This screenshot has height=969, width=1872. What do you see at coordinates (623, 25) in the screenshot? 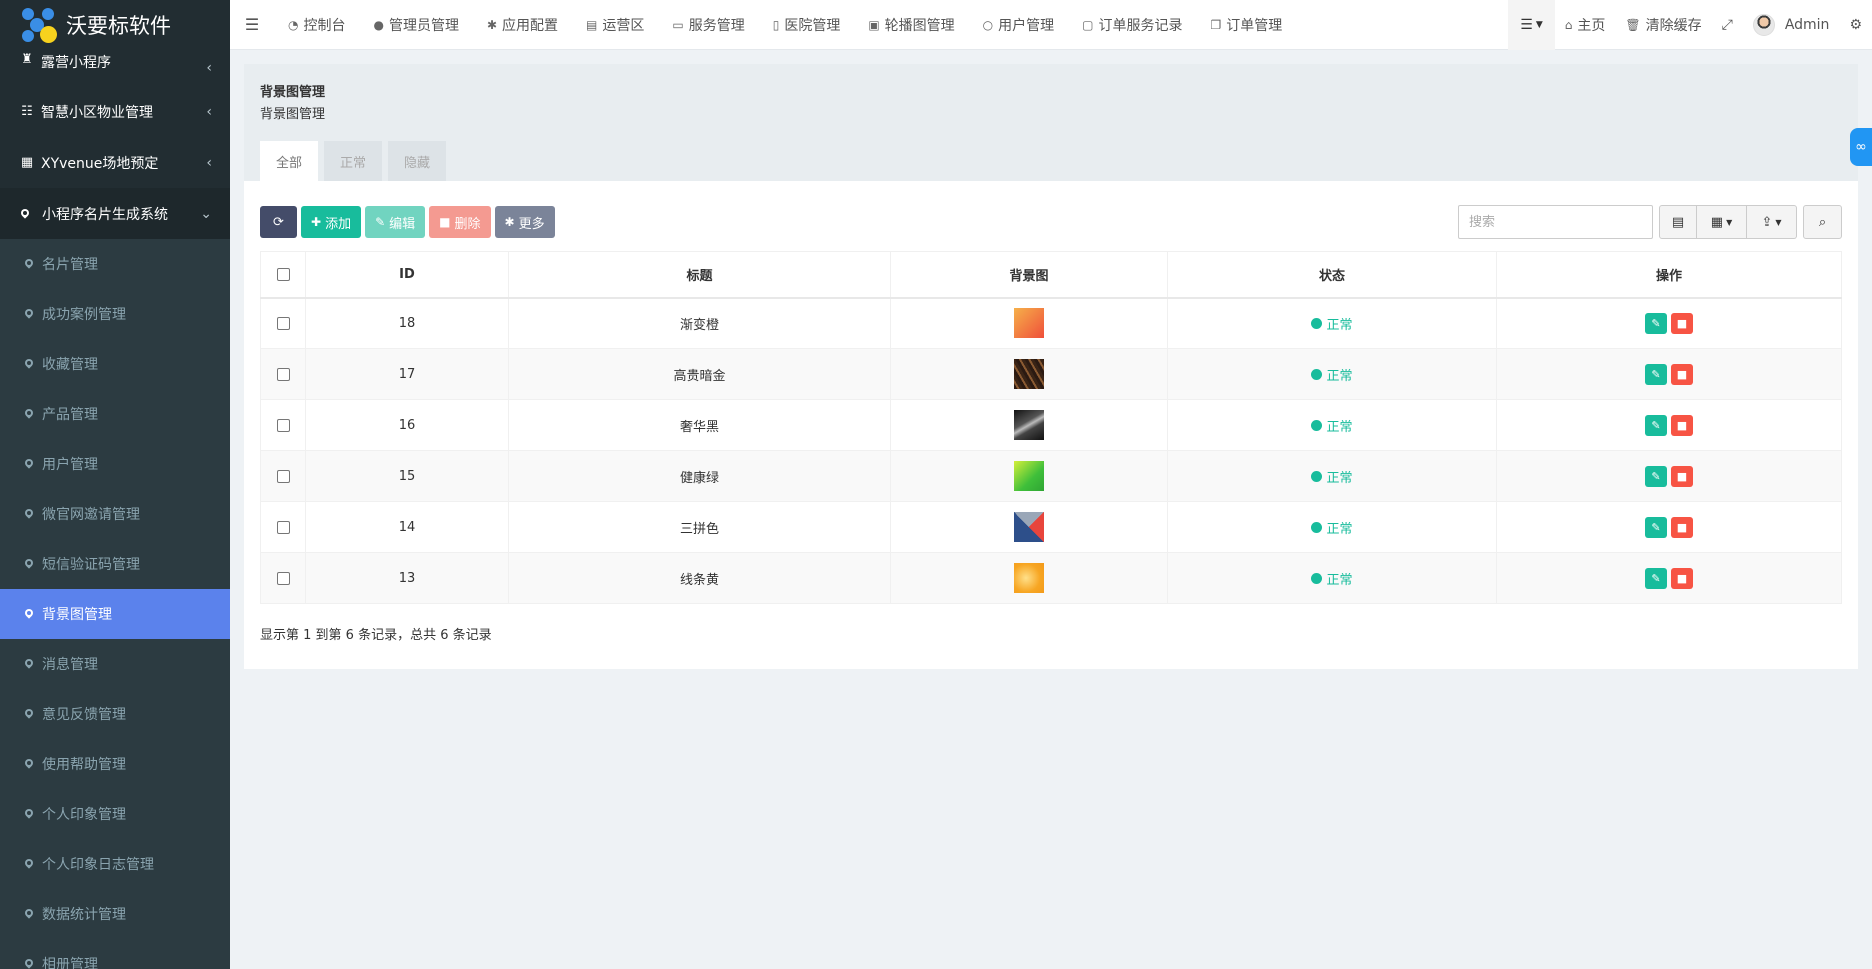
I see `nav-item-label: 运营区` at bounding box center [623, 25].